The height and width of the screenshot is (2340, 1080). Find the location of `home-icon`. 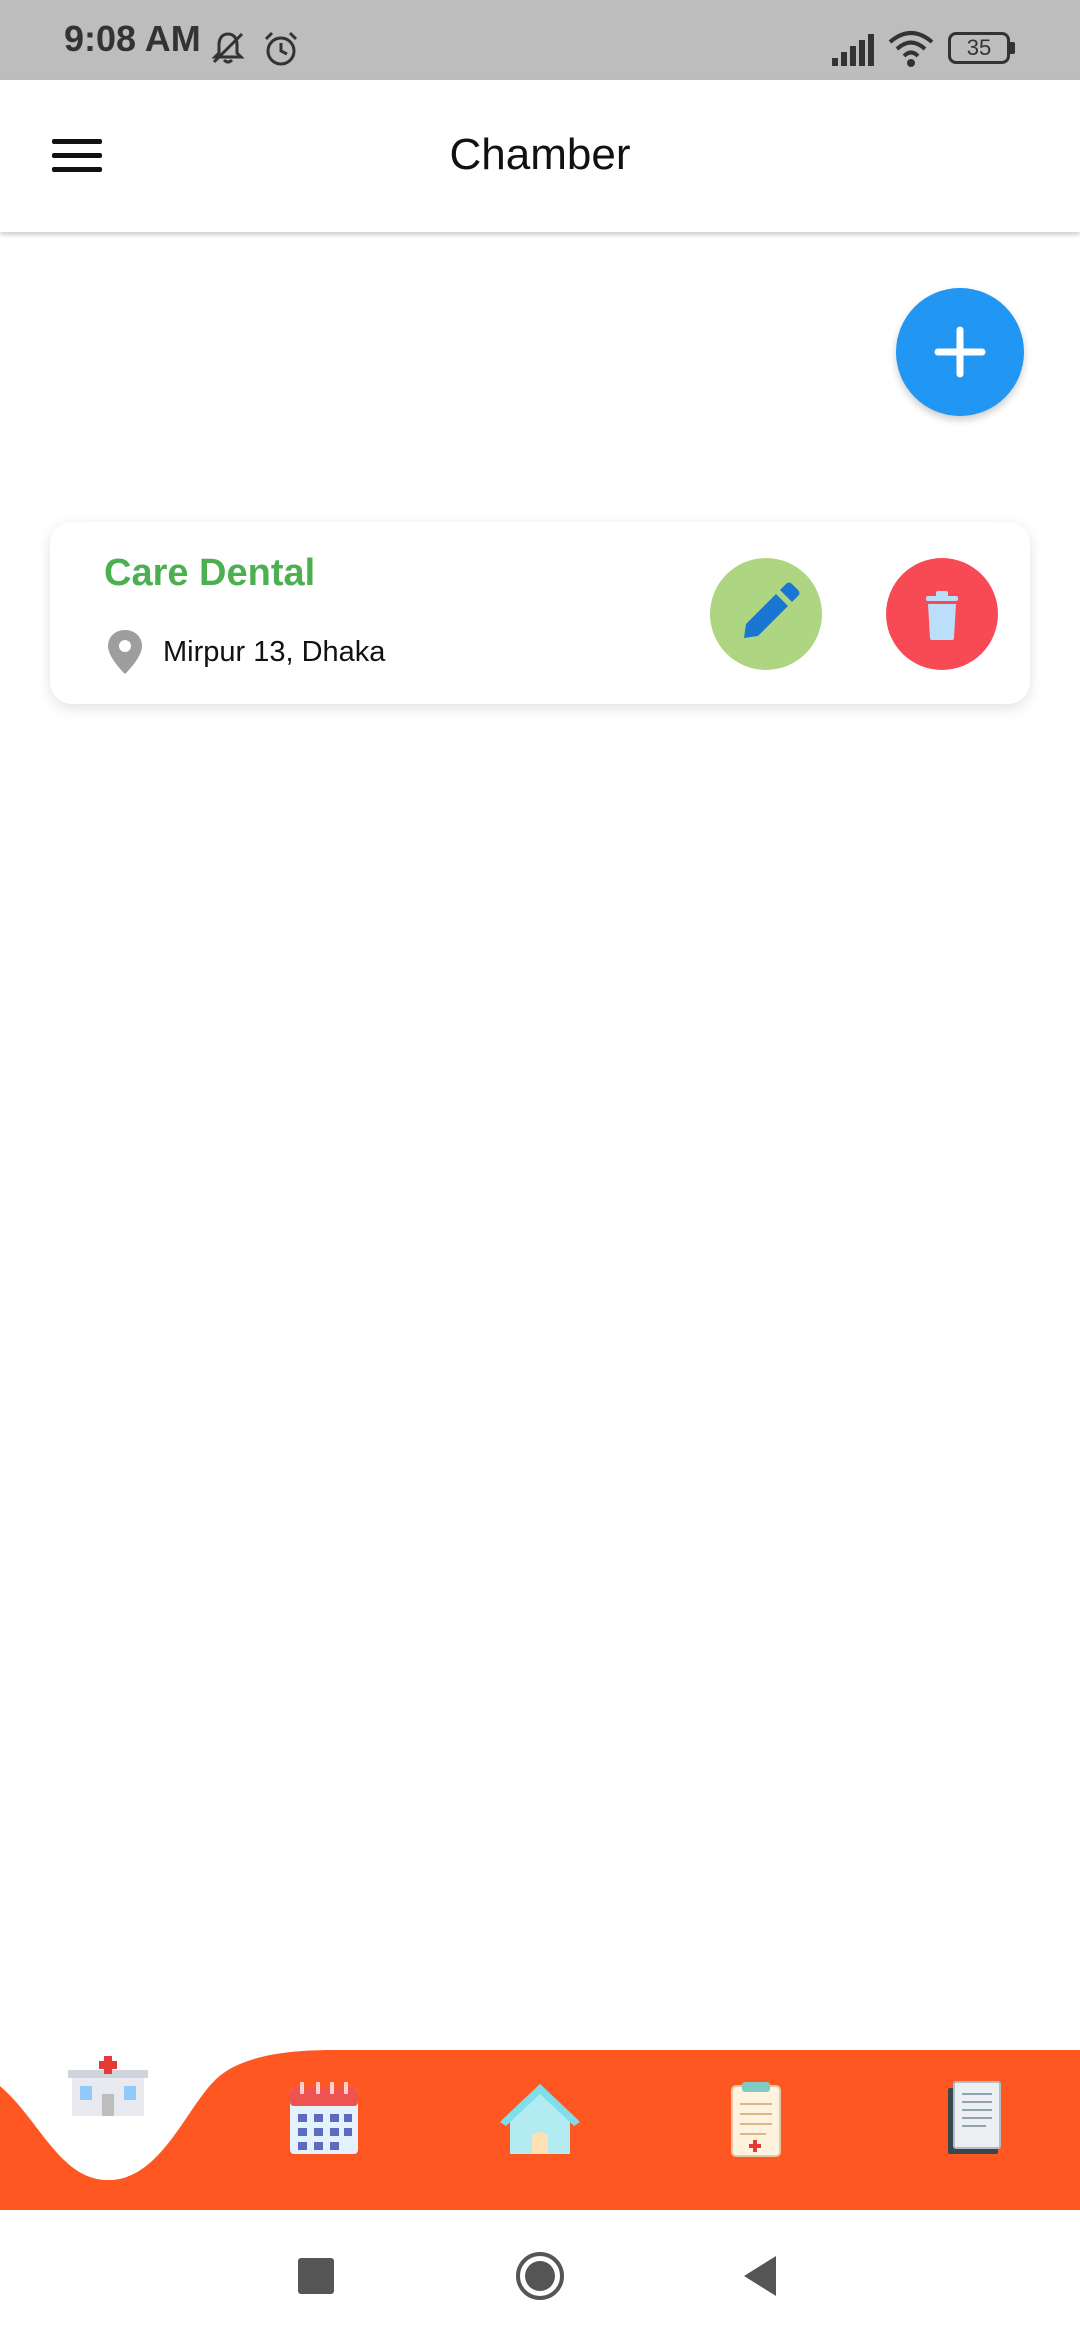

home-icon is located at coordinates (540, 2119).